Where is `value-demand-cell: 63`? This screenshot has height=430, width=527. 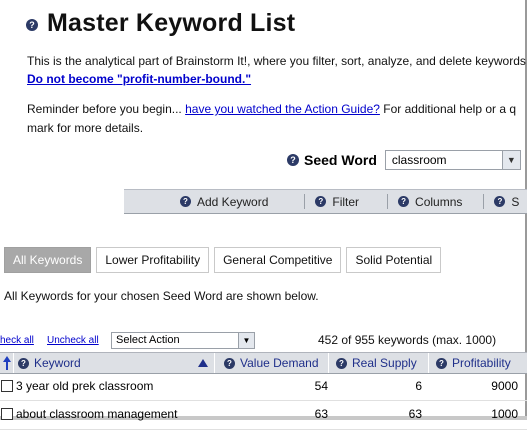 value-demand-cell: 63 is located at coordinates (321, 414).